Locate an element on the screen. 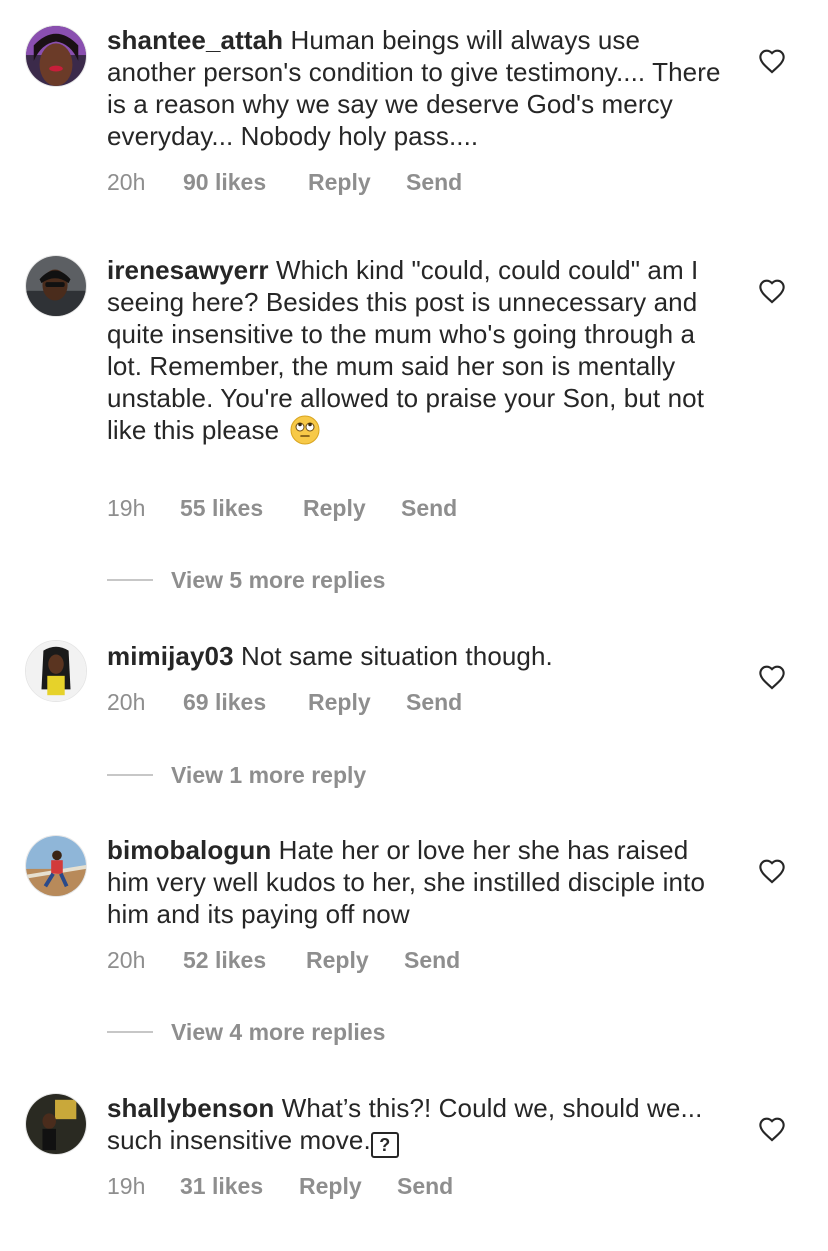  comment-username: shallybenson is located at coordinates (190, 1108).